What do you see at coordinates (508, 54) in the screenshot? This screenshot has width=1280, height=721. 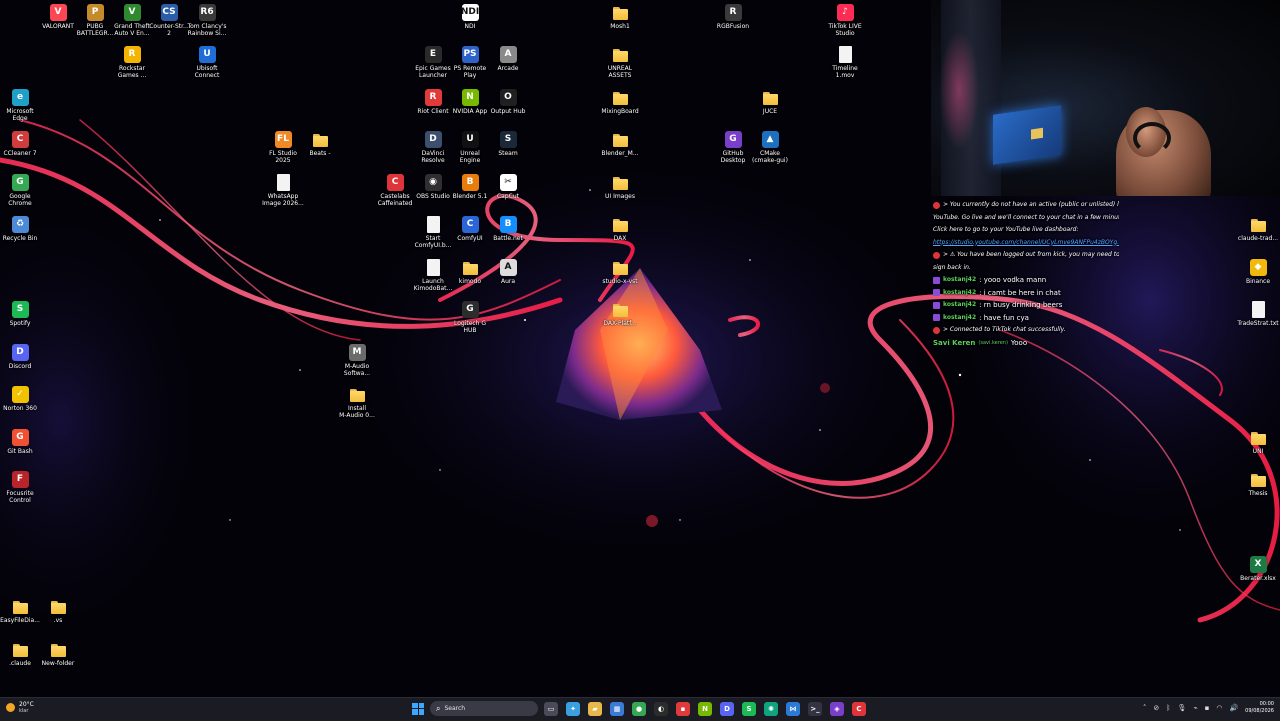 I see `arcade-icon: A` at bounding box center [508, 54].